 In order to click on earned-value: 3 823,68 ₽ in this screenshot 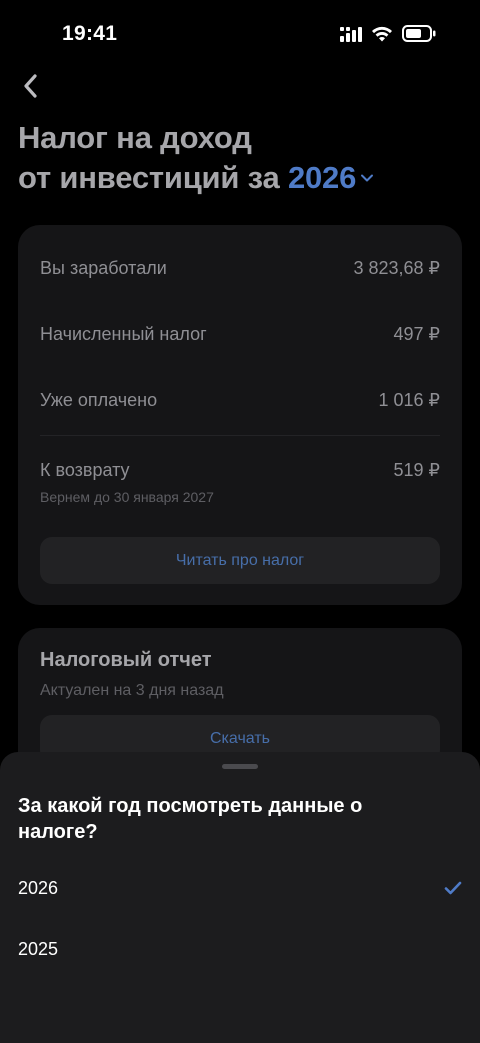, I will do `click(396, 268)`.